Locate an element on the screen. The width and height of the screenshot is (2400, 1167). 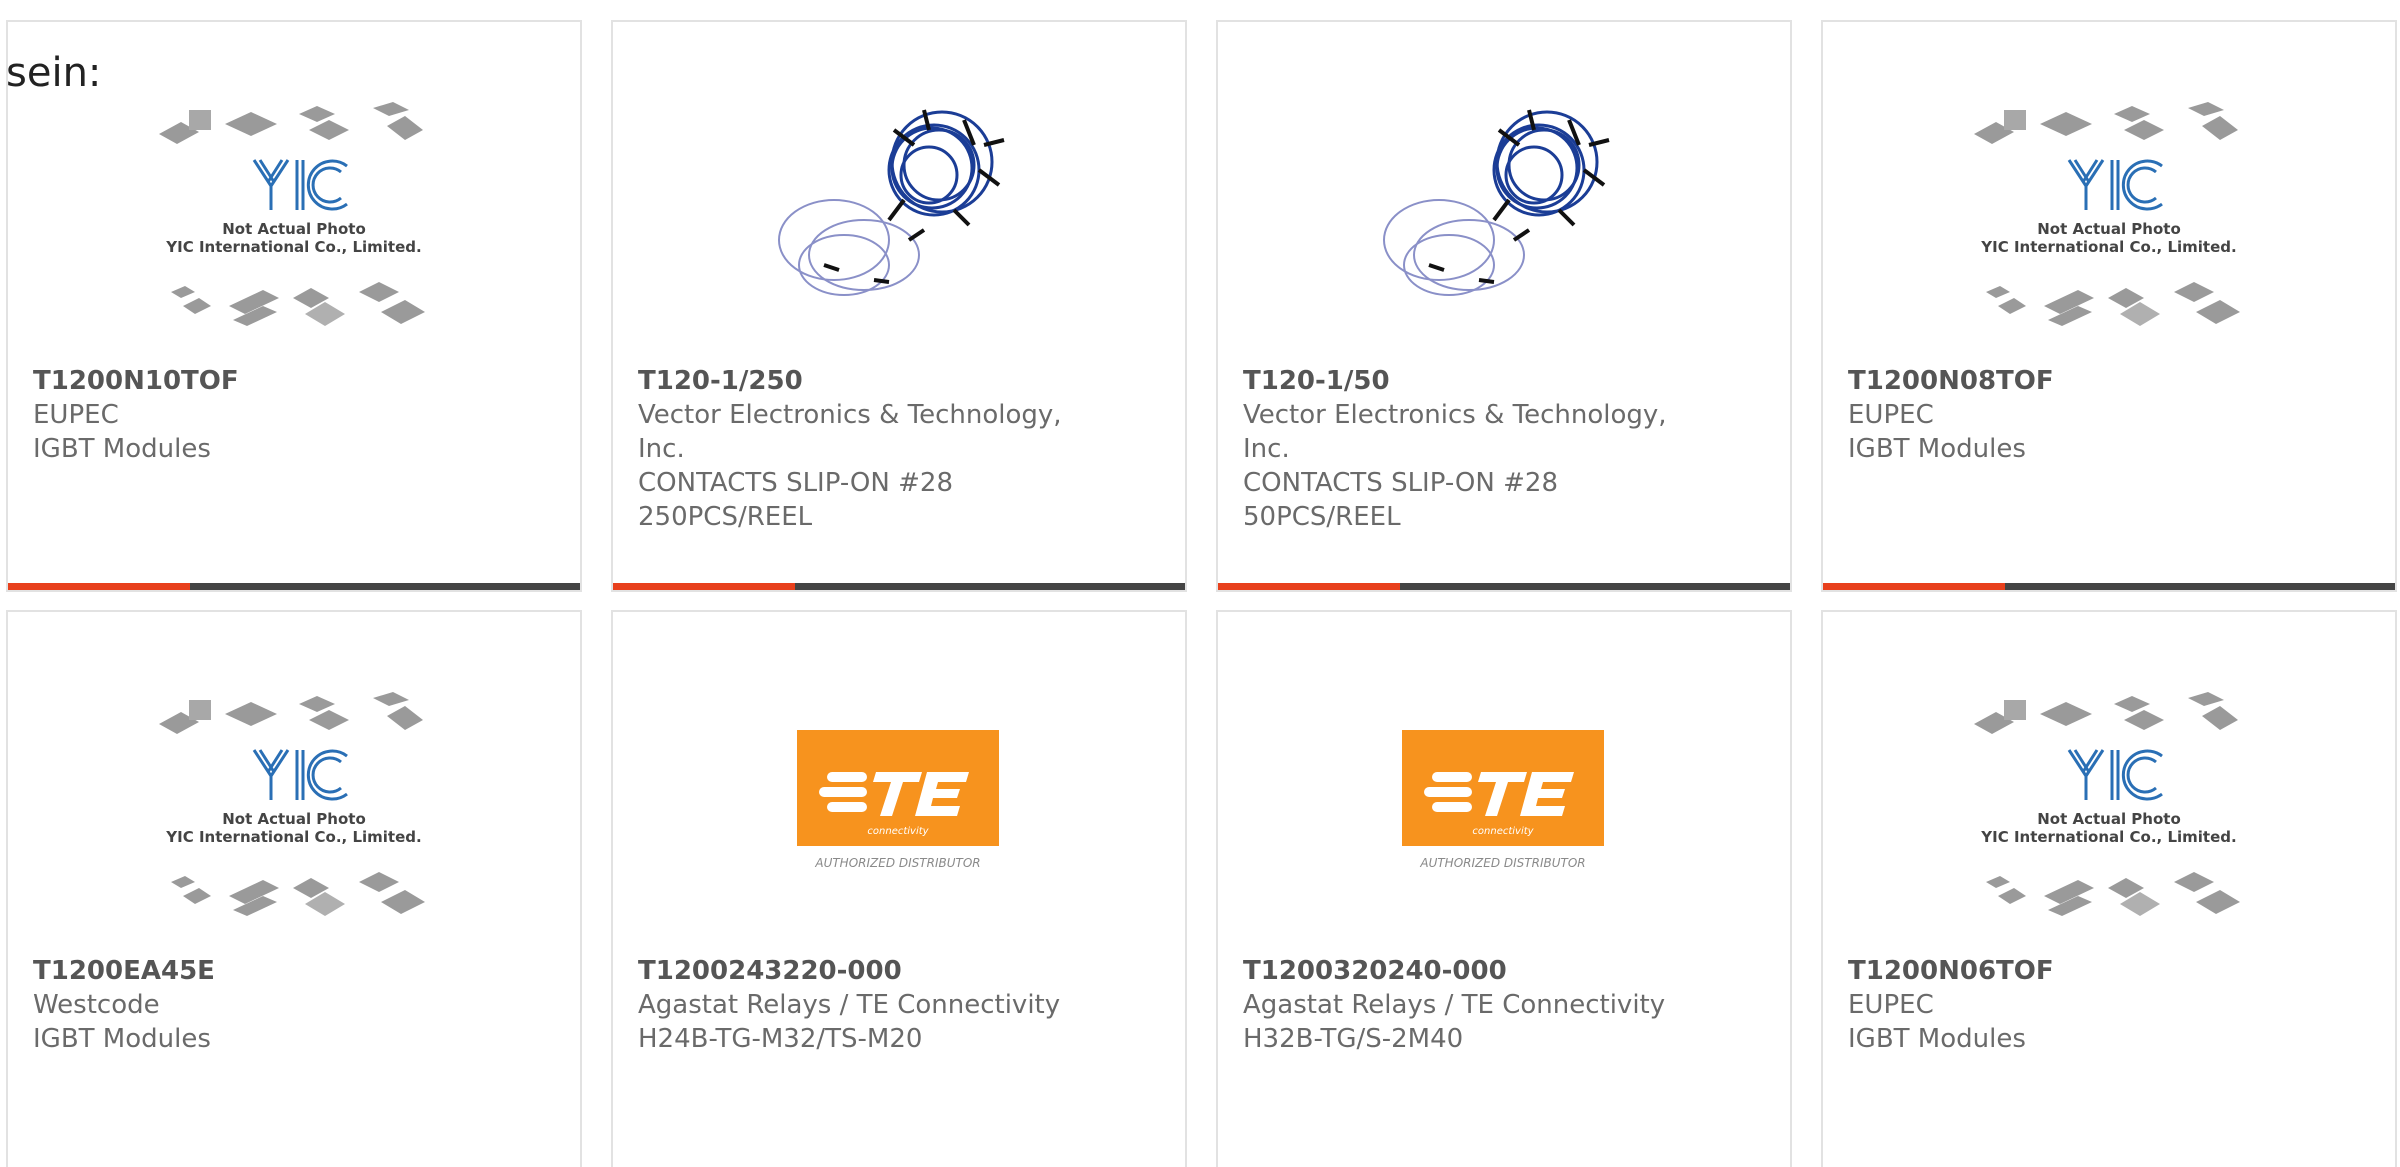
manufacturer-text: Westcode is located at coordinates (96, 1005).